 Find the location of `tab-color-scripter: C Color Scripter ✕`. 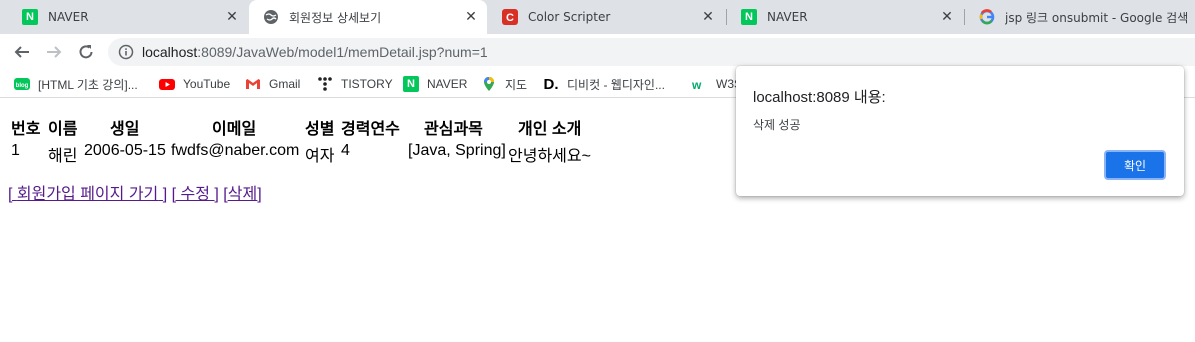

tab-color-scripter: C Color Scripter ✕ is located at coordinates (606, 17).